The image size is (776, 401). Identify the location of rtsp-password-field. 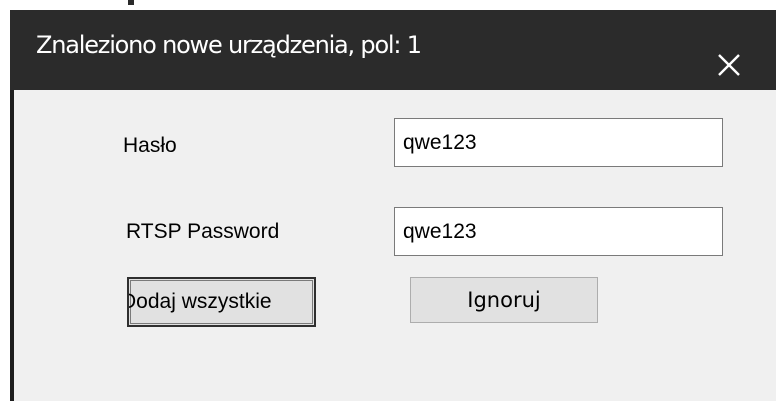
(558, 231).